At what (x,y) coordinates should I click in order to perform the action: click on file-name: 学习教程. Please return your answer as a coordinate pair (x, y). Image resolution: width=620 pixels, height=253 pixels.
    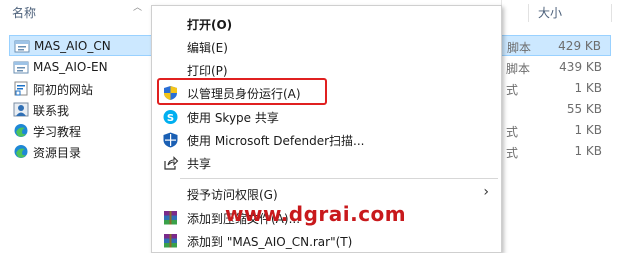
    Looking at the image, I should click on (57, 132).